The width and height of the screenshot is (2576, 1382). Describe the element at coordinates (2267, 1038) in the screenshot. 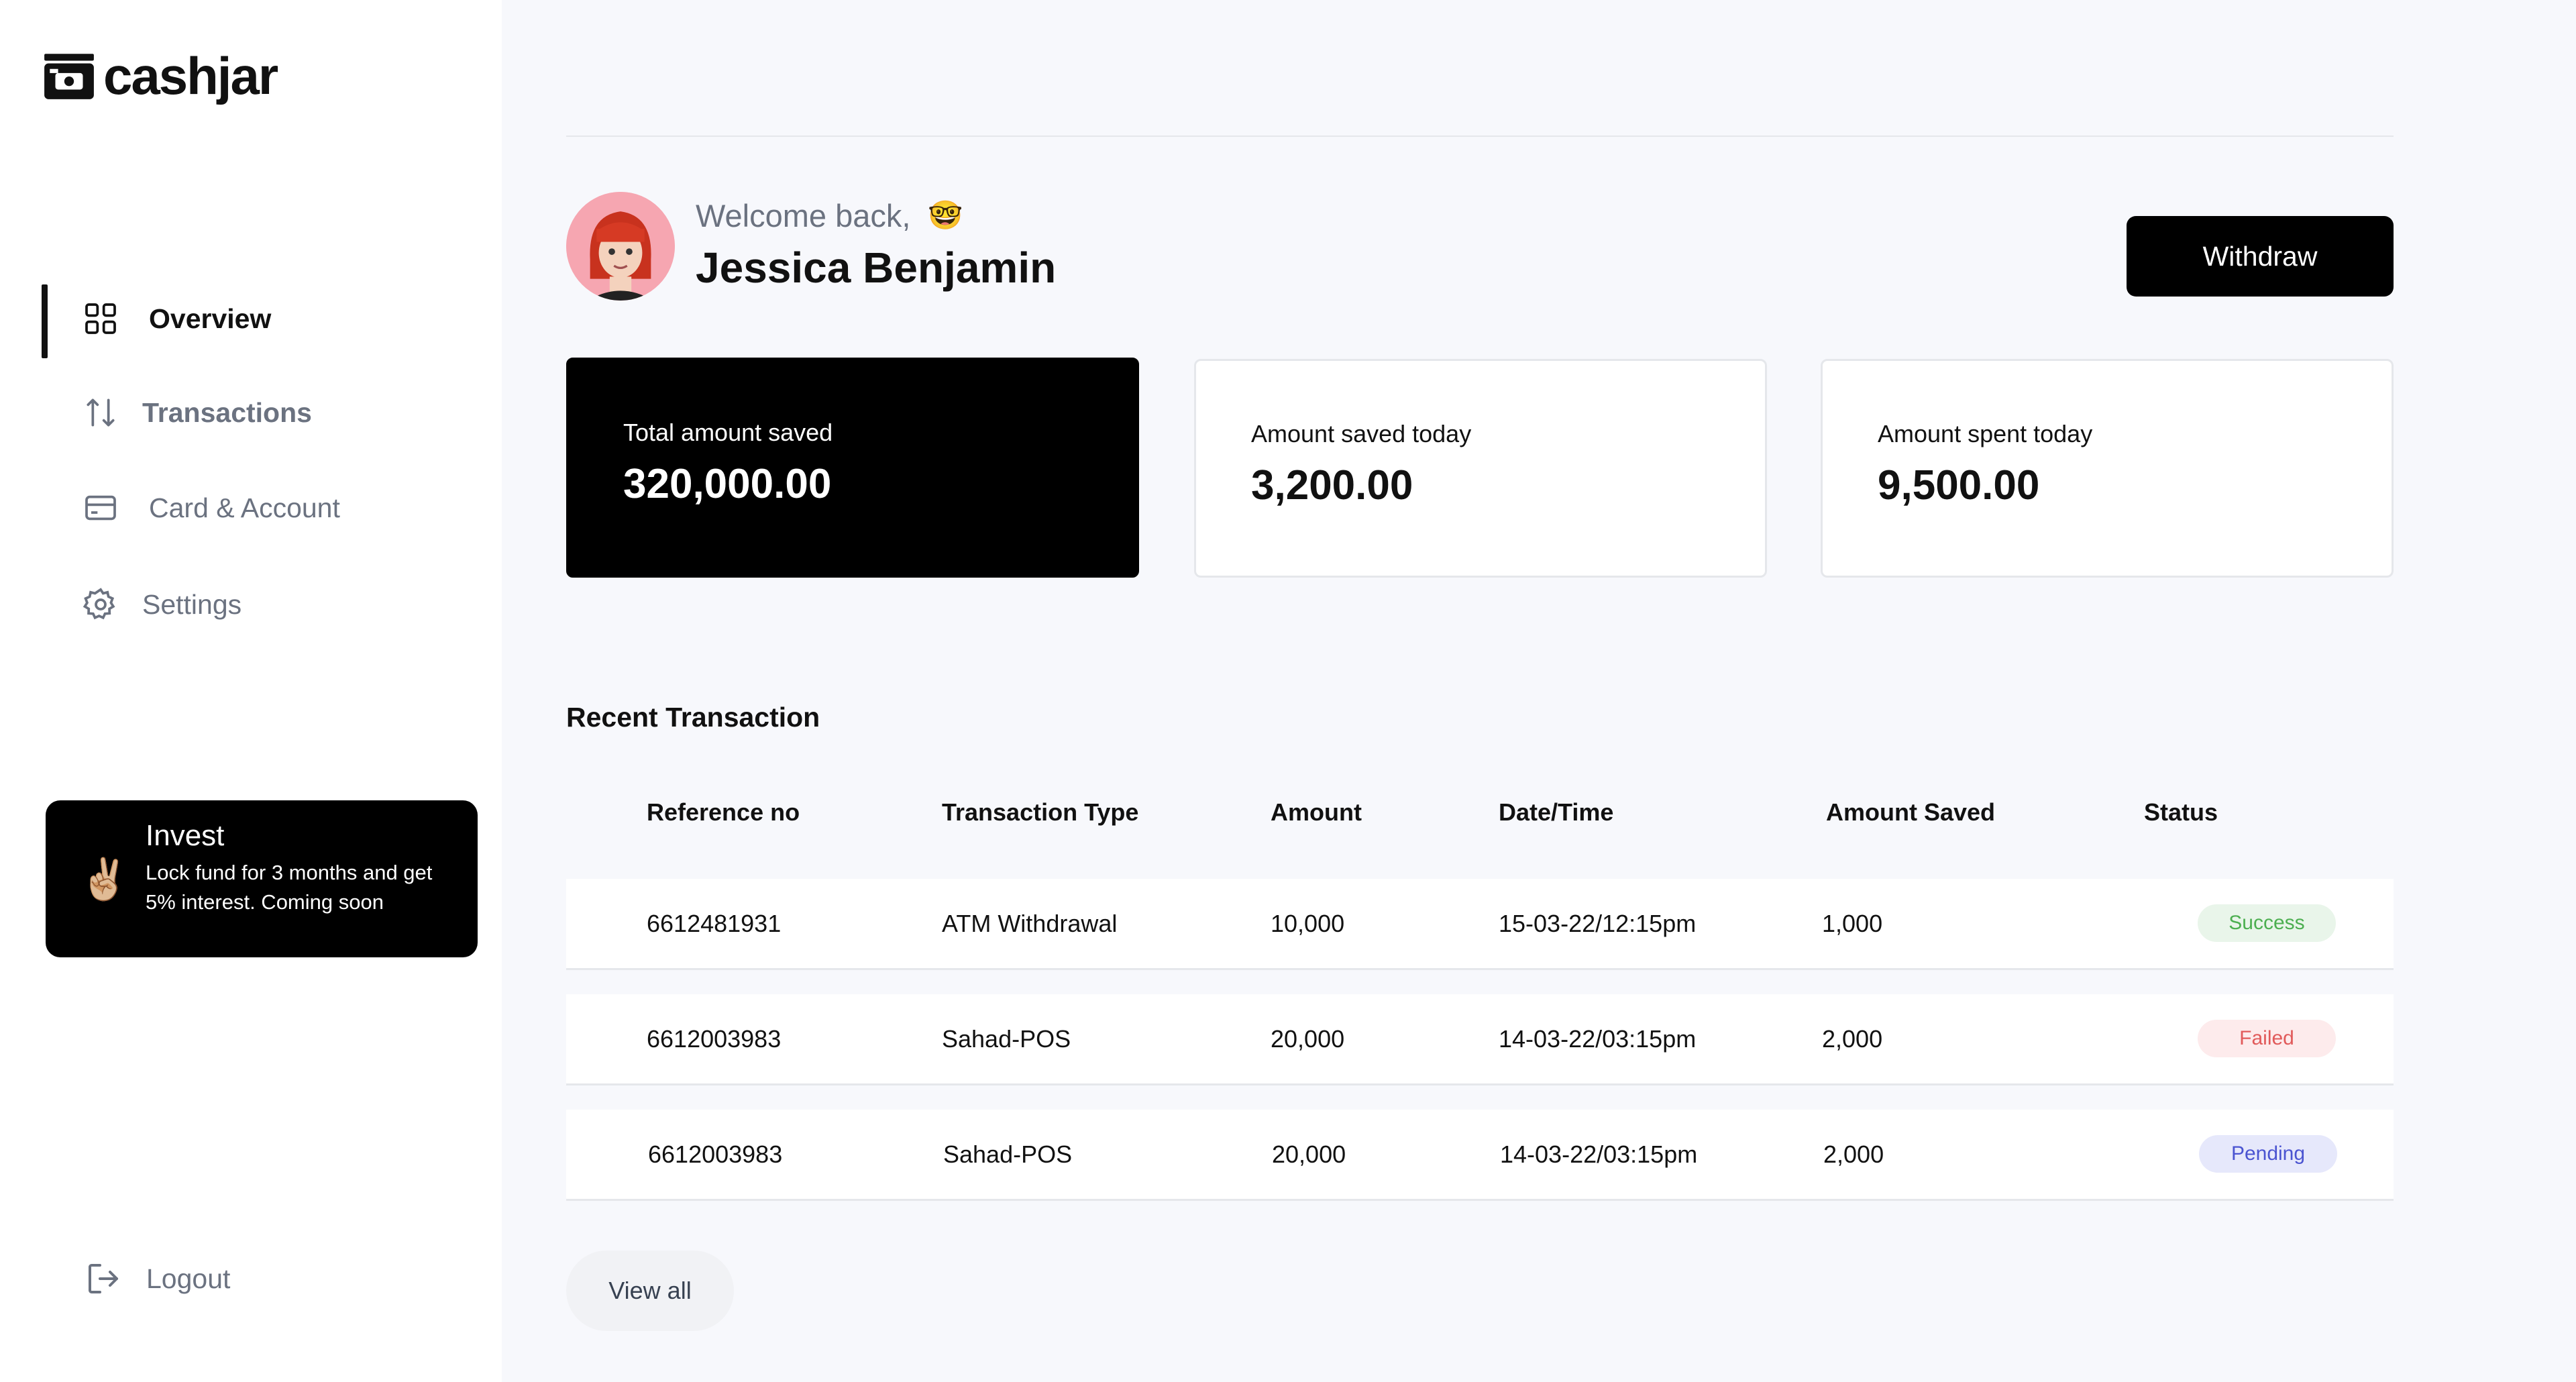

I see `status-badge: Failed` at that location.